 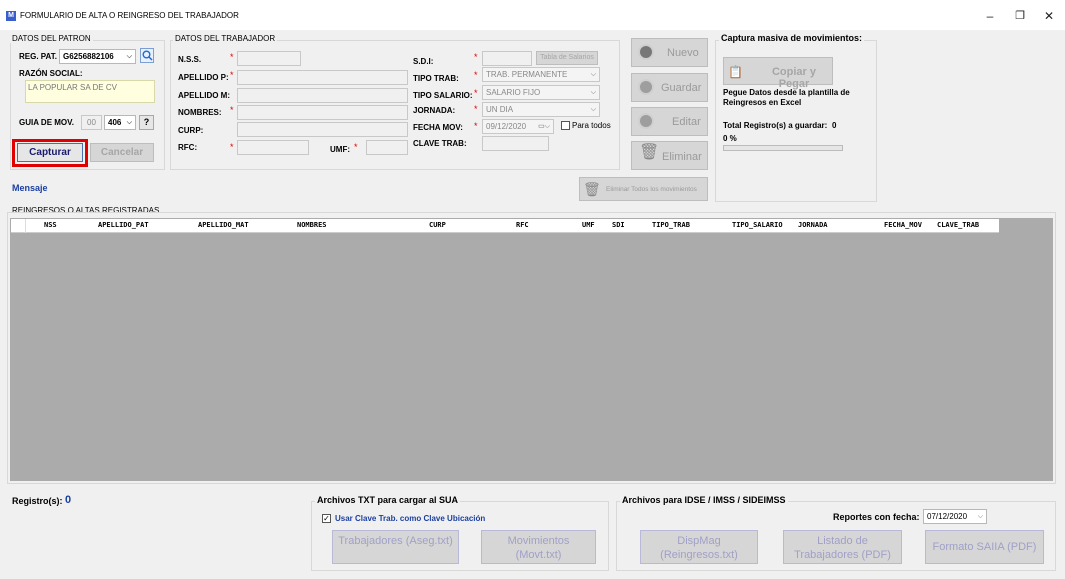 I want to click on reg-pat-select: G6256882106 ⌵, so click(x=97, y=56).